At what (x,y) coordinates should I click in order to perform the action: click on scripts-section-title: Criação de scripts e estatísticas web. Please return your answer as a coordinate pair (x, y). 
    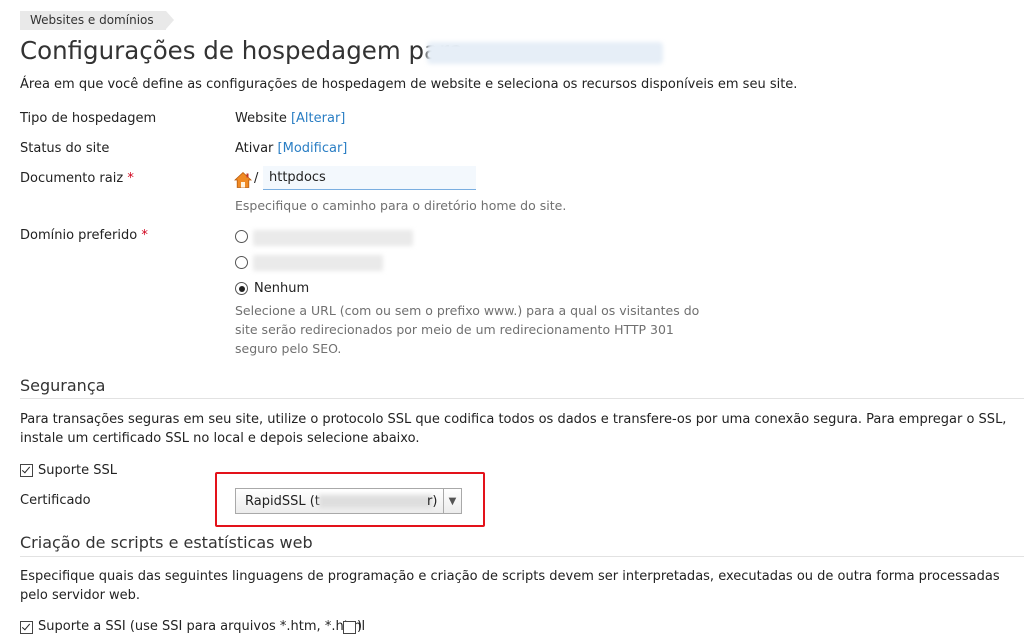
    Looking at the image, I should click on (166, 542).